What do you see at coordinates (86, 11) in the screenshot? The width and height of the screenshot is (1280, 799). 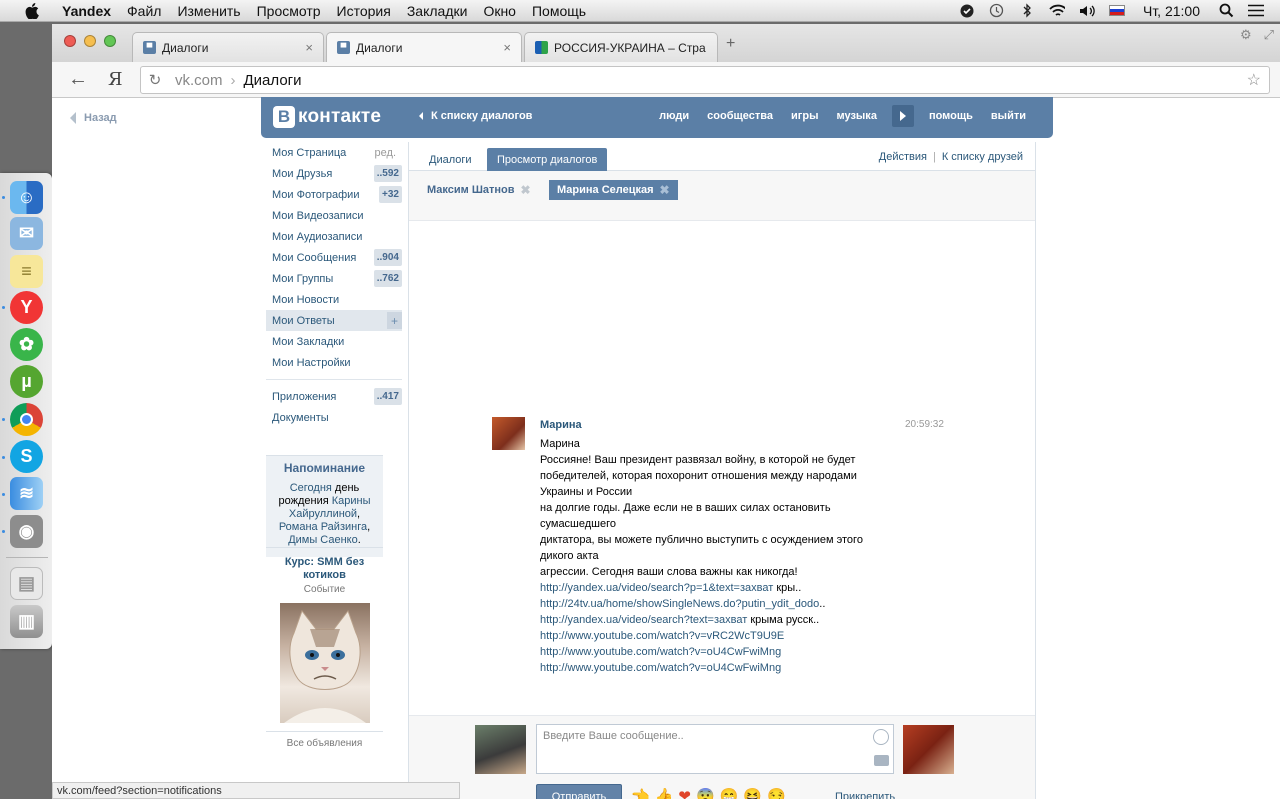 I see `app-menu: Yandex` at bounding box center [86, 11].